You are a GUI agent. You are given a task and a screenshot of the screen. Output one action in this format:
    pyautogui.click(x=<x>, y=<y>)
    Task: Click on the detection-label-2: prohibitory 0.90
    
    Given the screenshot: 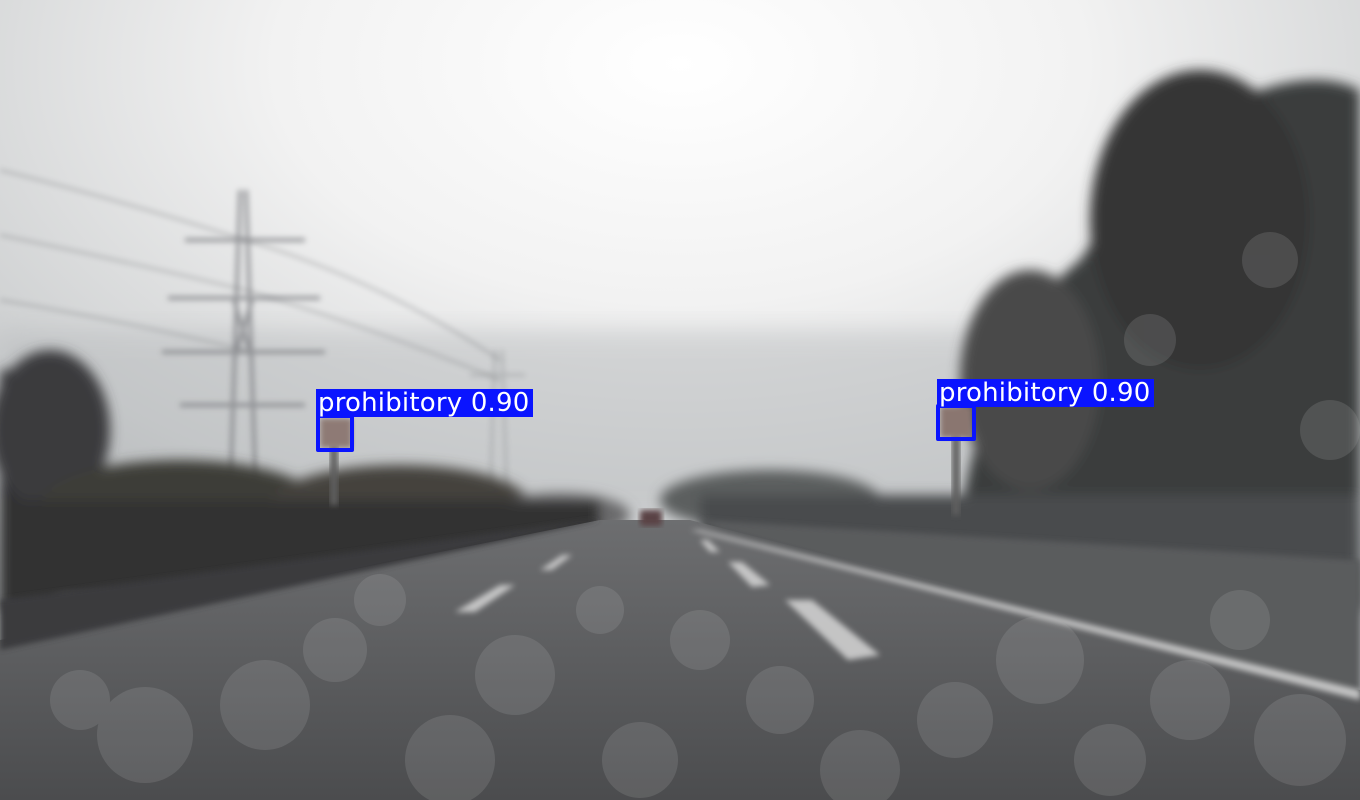 What is the action you would take?
    pyautogui.click(x=1045, y=393)
    